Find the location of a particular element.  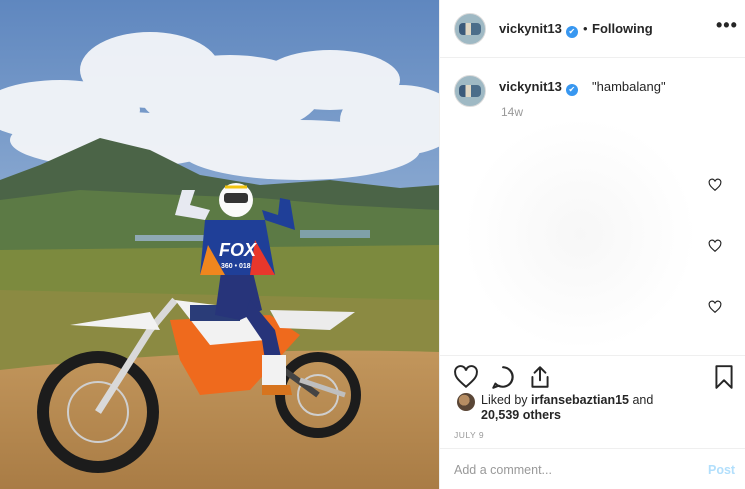

post-comment-button: Post is located at coordinates (721, 470).